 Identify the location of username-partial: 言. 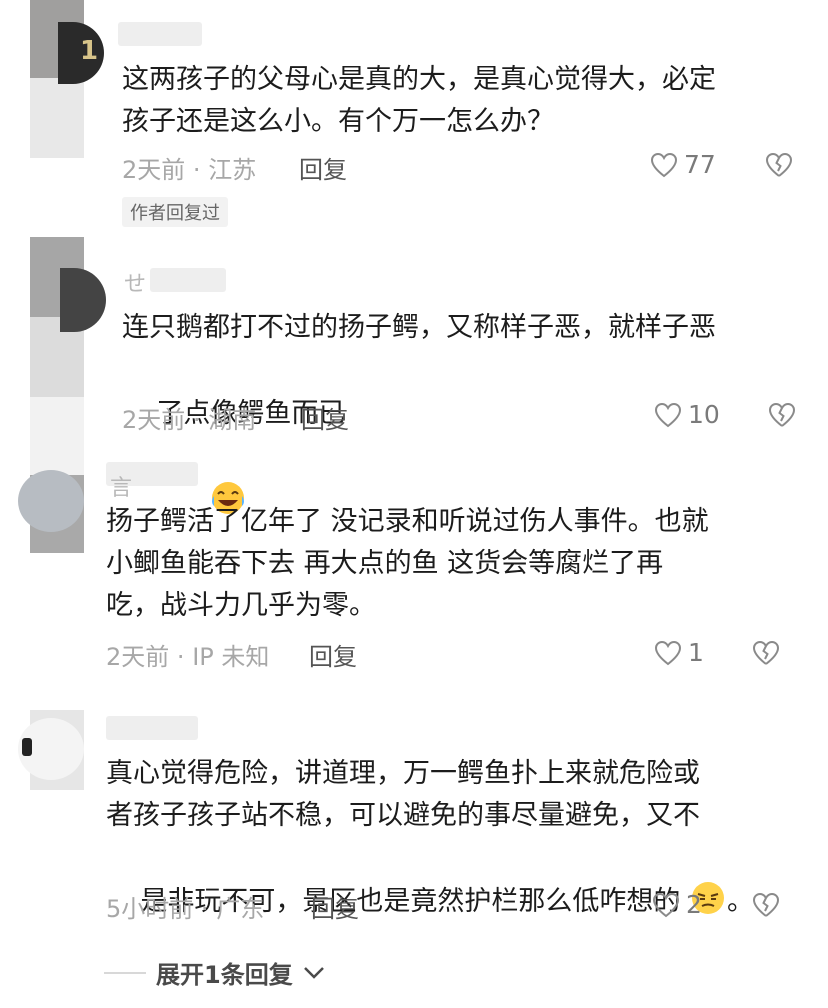
(121, 486).